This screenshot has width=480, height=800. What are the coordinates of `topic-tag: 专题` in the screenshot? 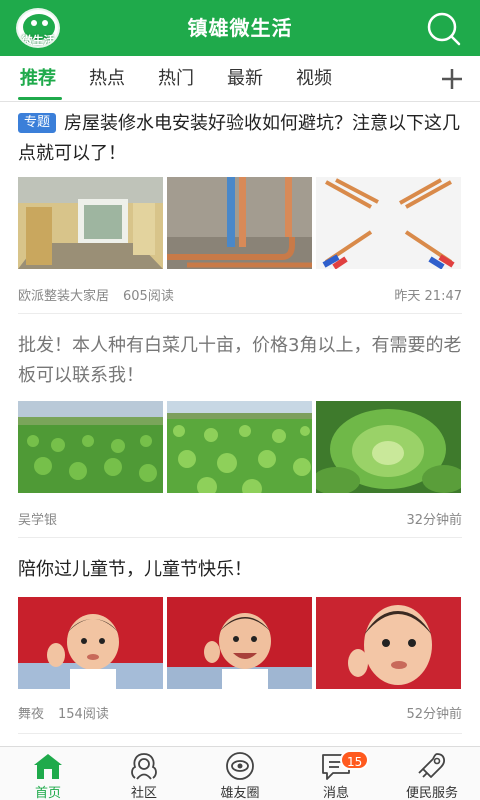 It's located at (37, 123).